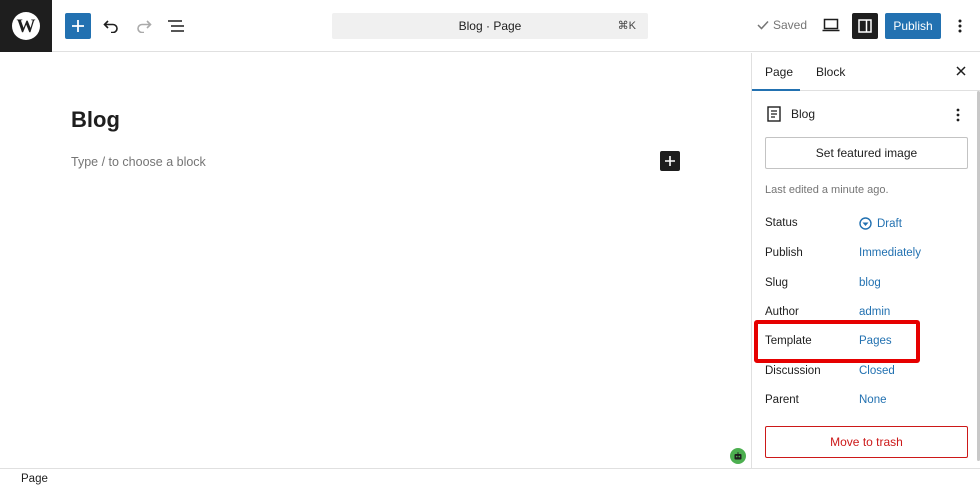 The height and width of the screenshot is (489, 980). Describe the element at coordinates (831, 25) in the screenshot. I see `desktop-view-icon` at that location.